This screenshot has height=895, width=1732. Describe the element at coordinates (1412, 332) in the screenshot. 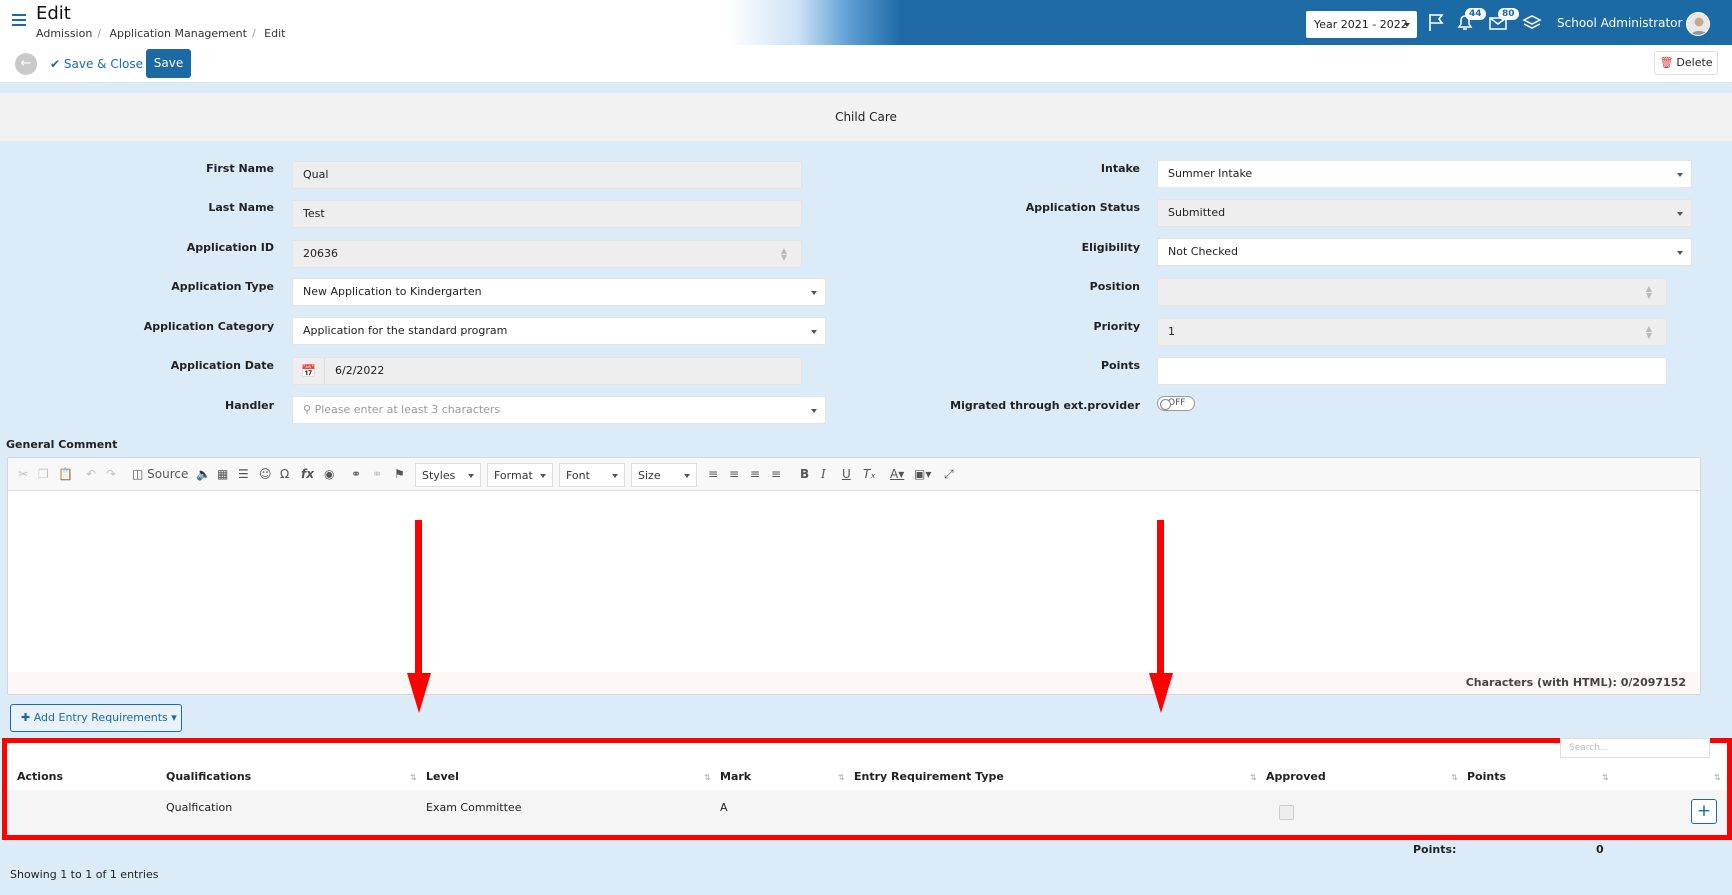

I see `priority-field: 1 ▲ ▼` at that location.